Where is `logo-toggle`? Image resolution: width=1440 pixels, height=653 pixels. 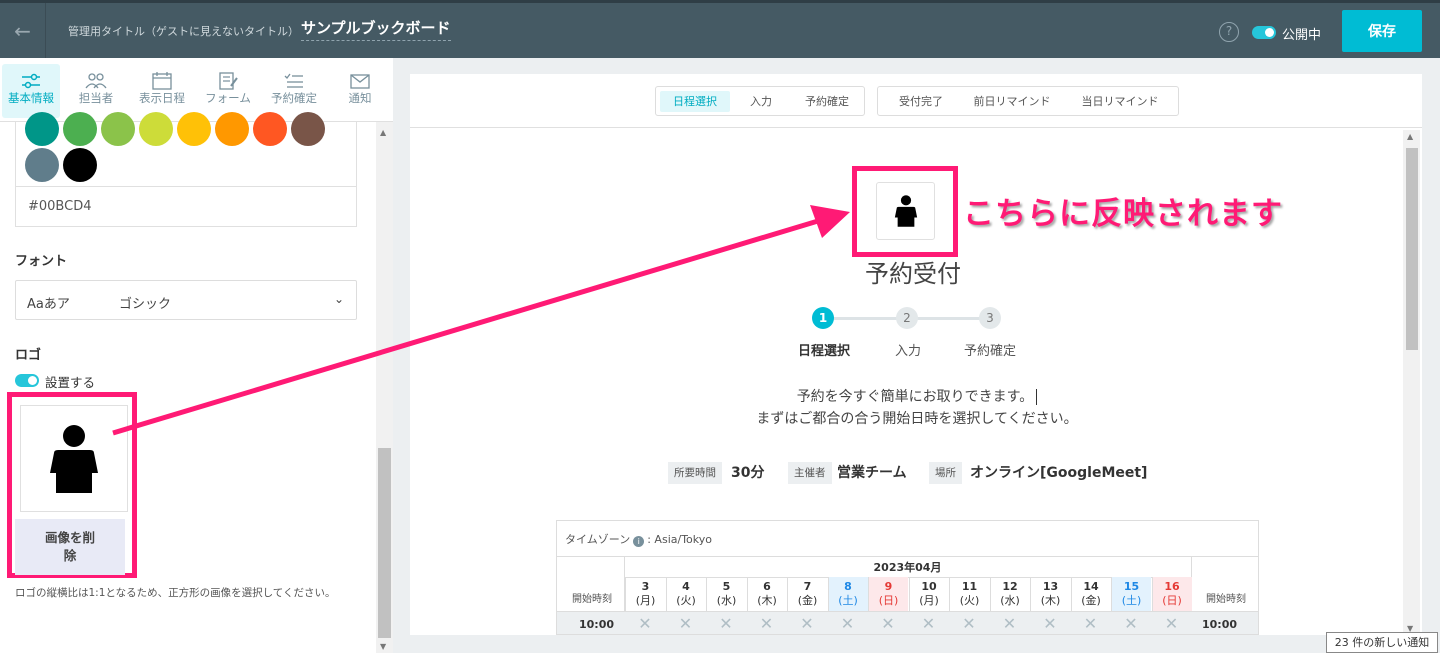
logo-toggle is located at coordinates (27, 380).